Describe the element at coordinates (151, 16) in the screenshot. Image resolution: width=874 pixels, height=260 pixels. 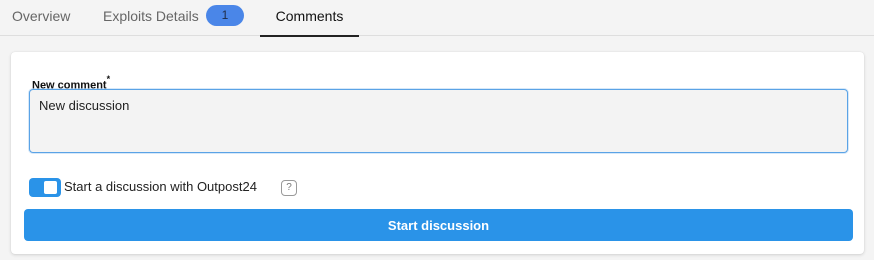
I see `tab-exploits-label: Exploits Details` at that location.